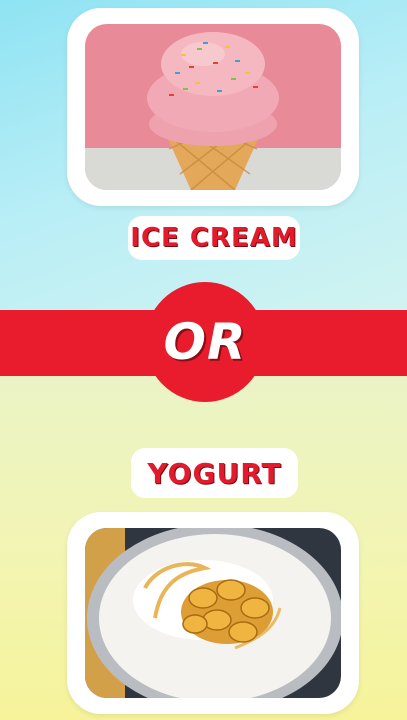 This screenshot has width=407, height=720. I want to click on or-text: OR, so click(205, 342).